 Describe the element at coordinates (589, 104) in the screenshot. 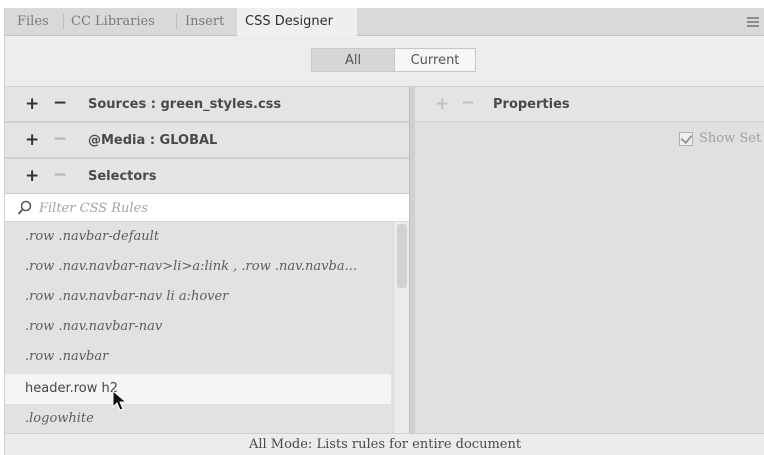

I see `properties-pane-header: + − Properties` at that location.